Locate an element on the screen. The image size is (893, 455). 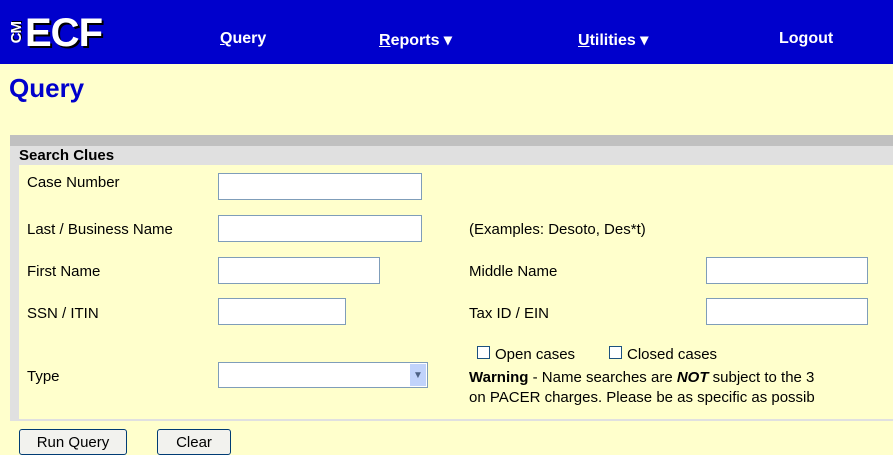
tax-id-label: Tax ID / EIN is located at coordinates (509, 313).